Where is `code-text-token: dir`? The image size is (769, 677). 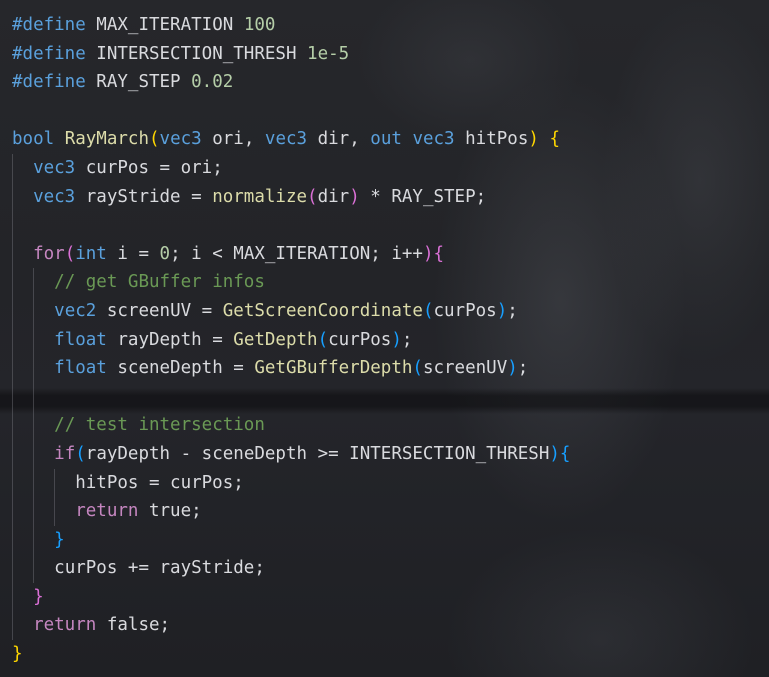 code-text-token: dir is located at coordinates (333, 196).